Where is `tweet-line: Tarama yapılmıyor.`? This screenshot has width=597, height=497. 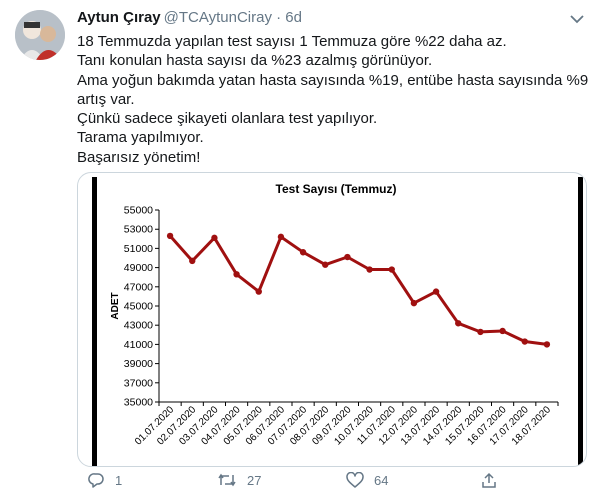 tweet-line: Tarama yapılmıyor. is located at coordinates (140, 138).